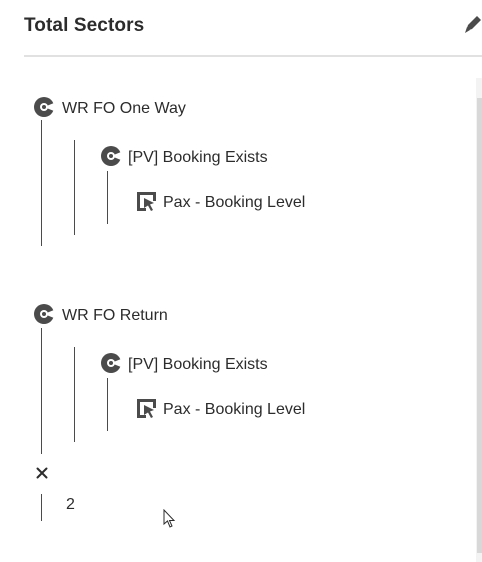 This screenshot has height=562, width=482. I want to click on static-number-value: 2, so click(70, 505).